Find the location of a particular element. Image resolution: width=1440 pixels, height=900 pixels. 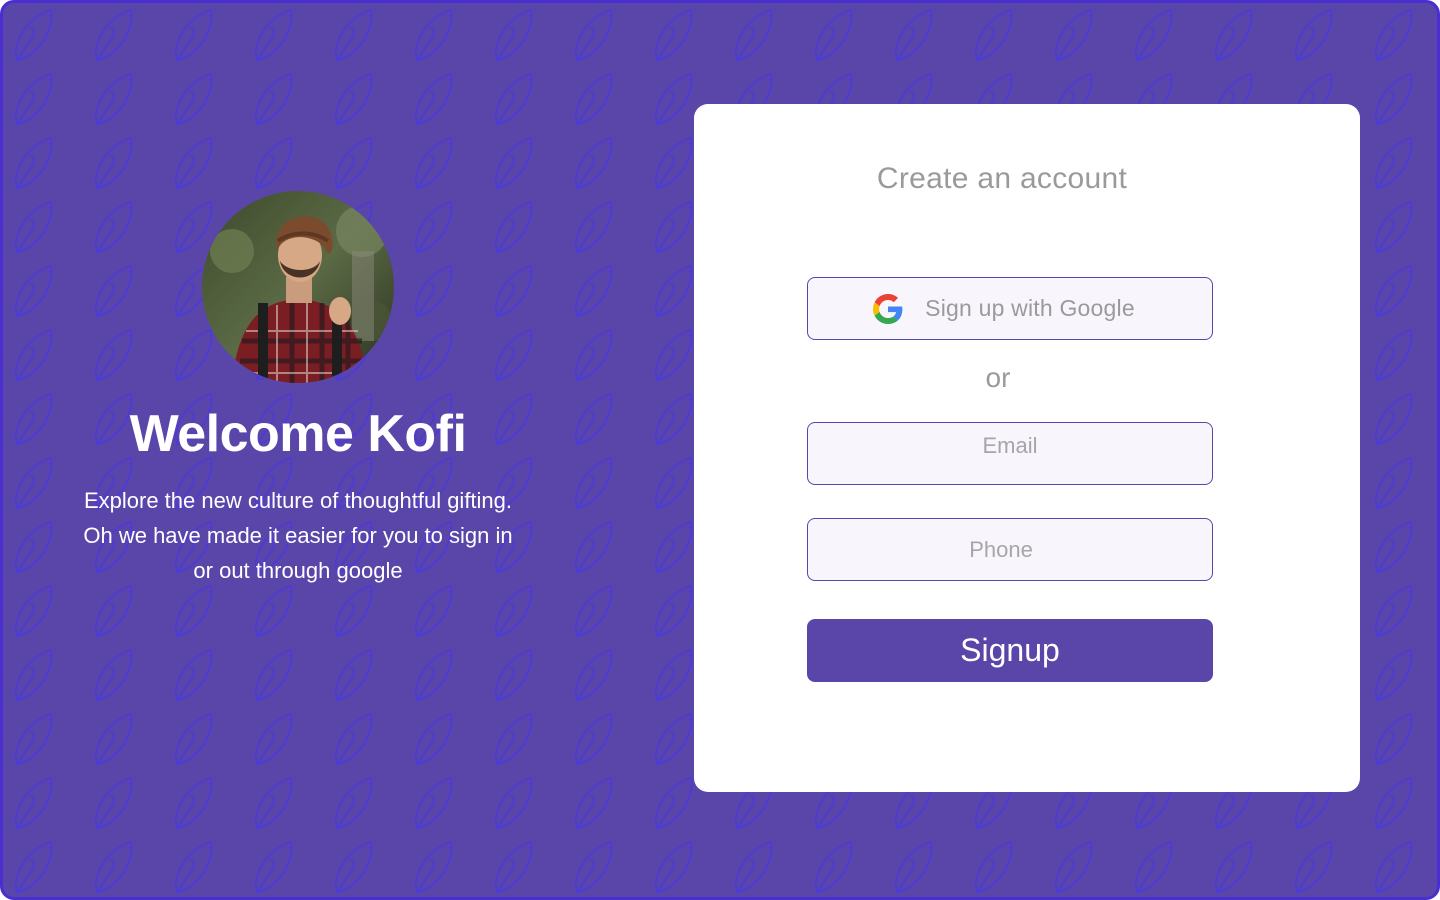

phone-field is located at coordinates (1010, 549).